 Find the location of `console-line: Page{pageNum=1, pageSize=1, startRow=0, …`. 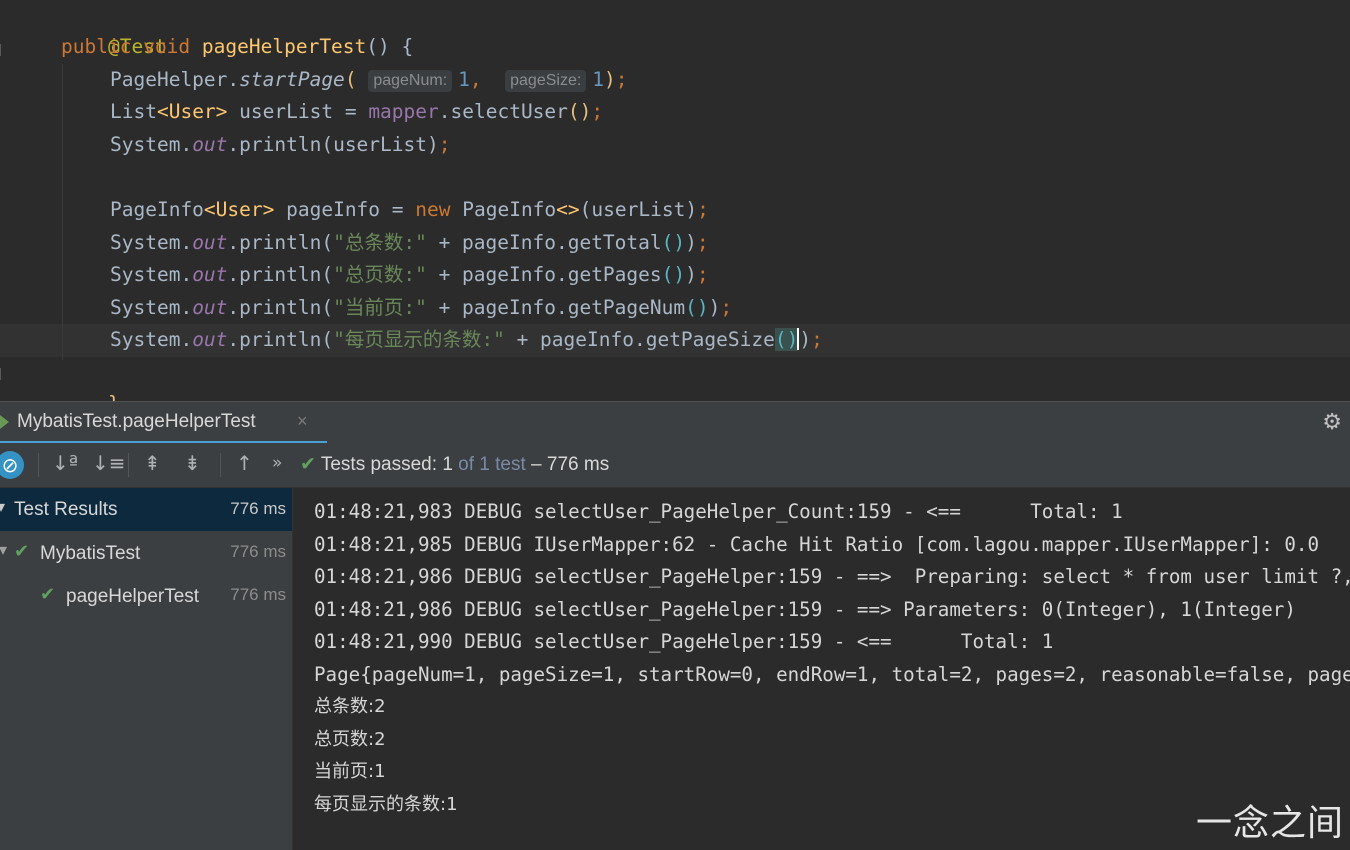

console-line: Page{pageNum=1, pageSize=1, startRow=0, … is located at coordinates (832, 674).